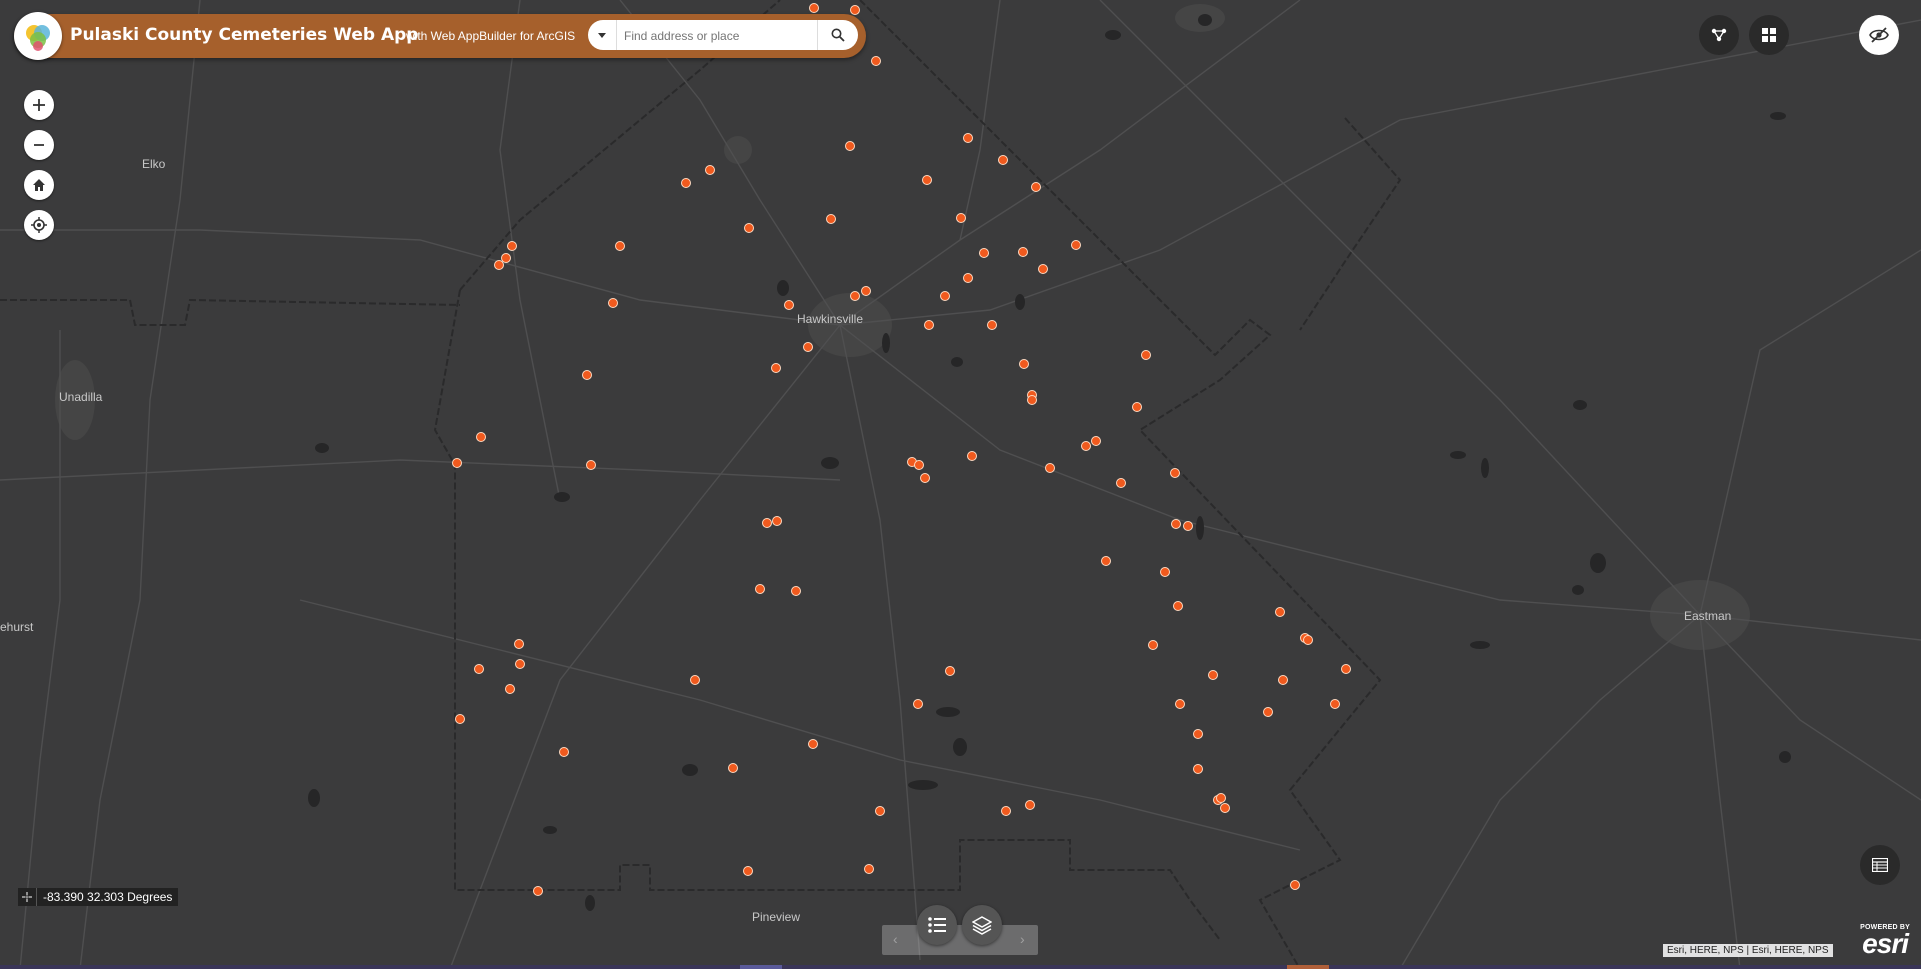 This screenshot has height=969, width=1921. What do you see at coordinates (719, 36) in the screenshot?
I see `search-input` at bounding box center [719, 36].